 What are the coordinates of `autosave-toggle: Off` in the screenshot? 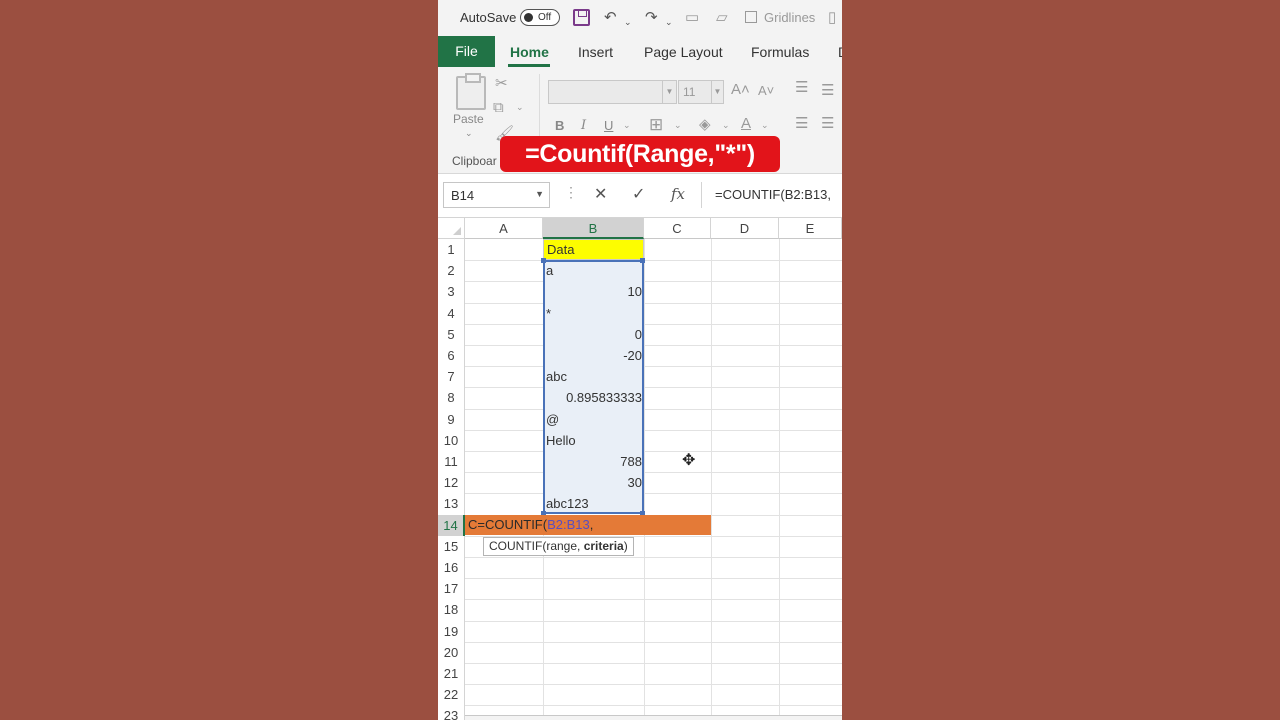 It's located at (540, 17).